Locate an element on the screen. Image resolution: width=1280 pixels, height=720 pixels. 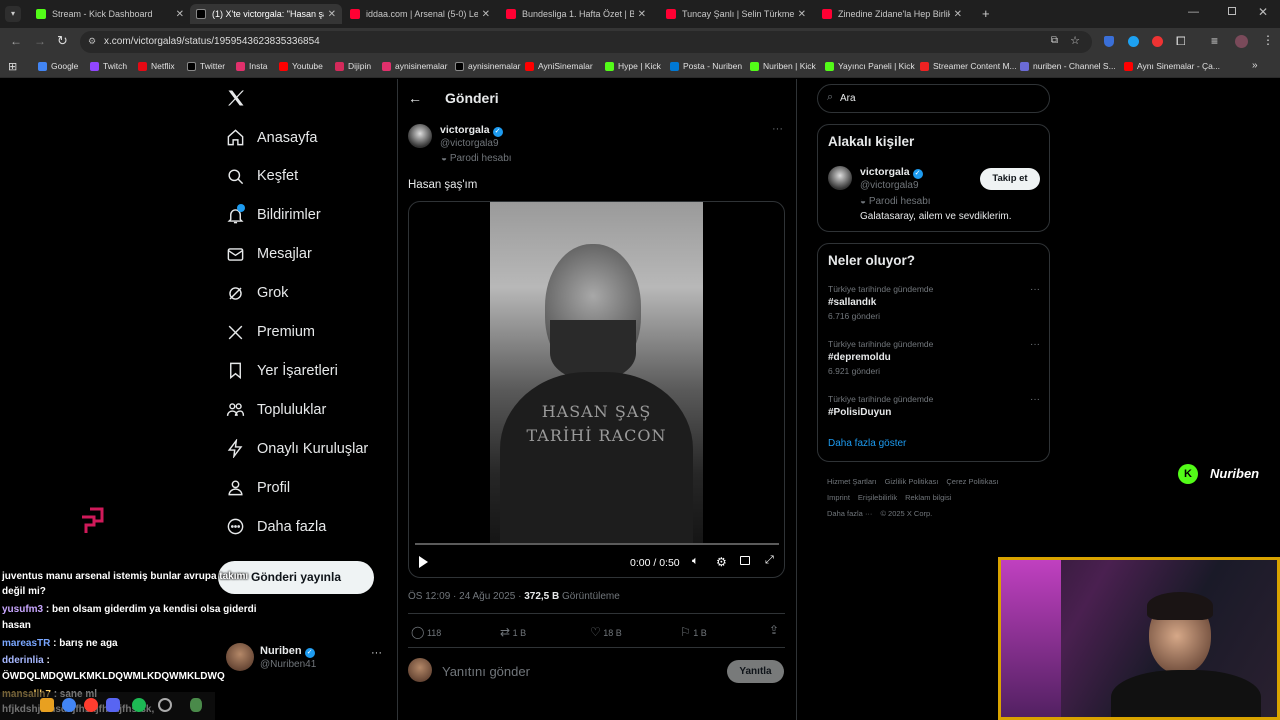
extension-blue-icon is located at coordinates (1133, 41).